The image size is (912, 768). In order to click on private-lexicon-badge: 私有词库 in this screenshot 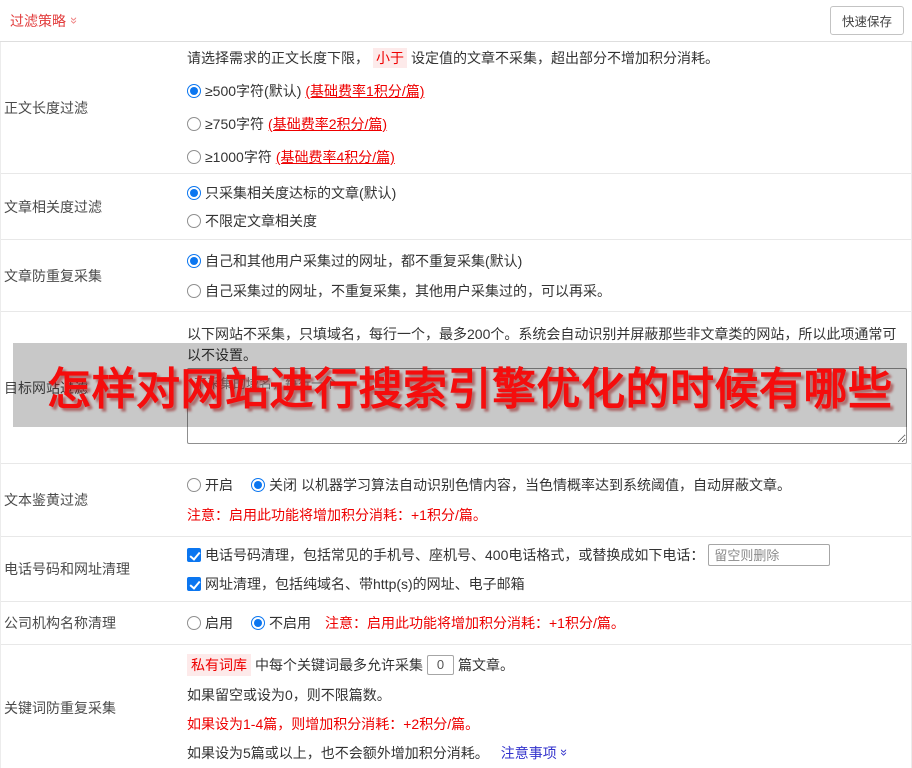, I will do `click(219, 664)`.